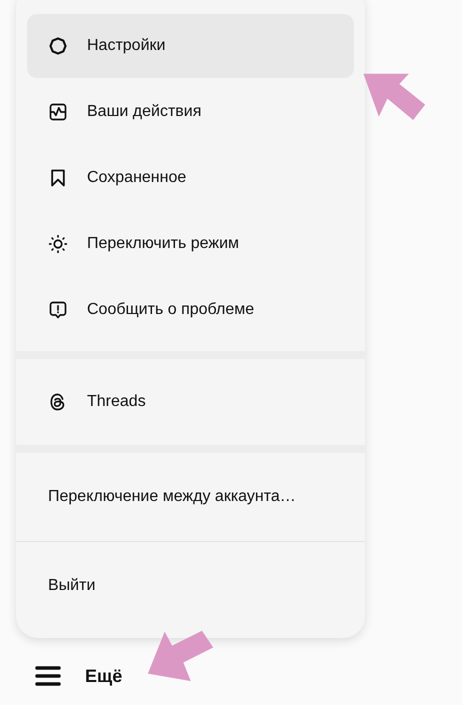  Describe the element at coordinates (48, 676) in the screenshot. I see `menu-icon` at that location.